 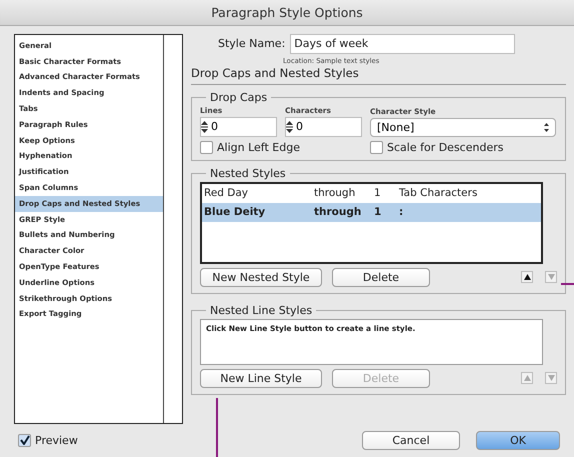 I want to click on new-style-button: New Line Style, so click(x=261, y=378).